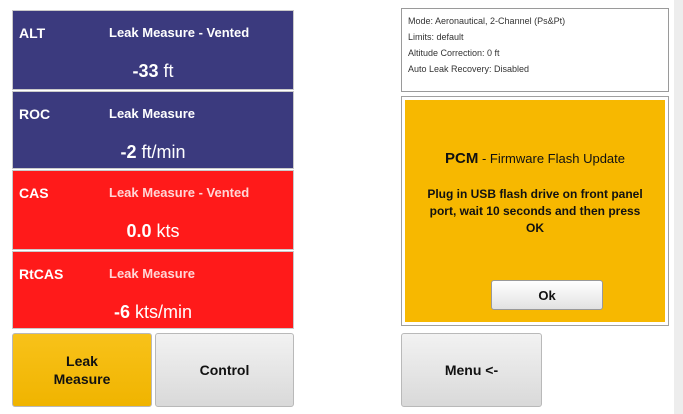  What do you see at coordinates (41, 274) in the screenshot?
I see `panel-name: RtCAS` at bounding box center [41, 274].